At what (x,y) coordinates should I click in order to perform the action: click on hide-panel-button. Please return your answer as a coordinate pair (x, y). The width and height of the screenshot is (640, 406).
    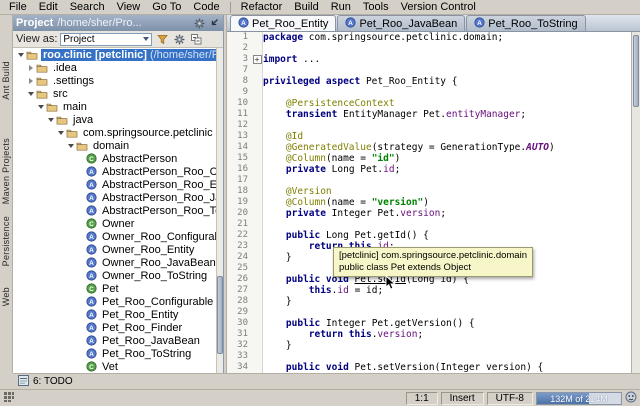
    Looking at the image, I should click on (213, 23).